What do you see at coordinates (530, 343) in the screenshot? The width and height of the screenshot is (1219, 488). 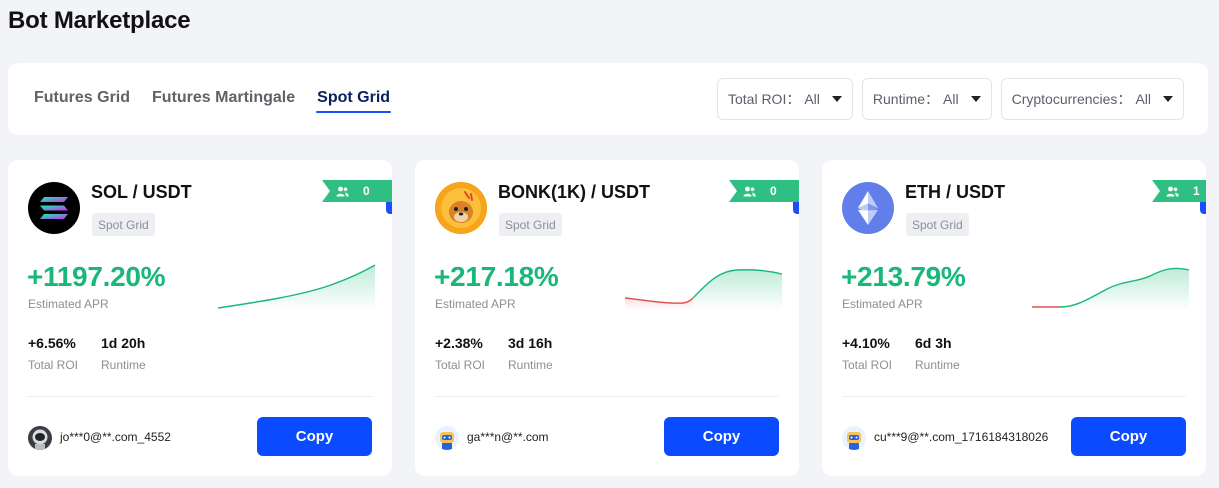 I see `runtime-value: 3d 16h` at bounding box center [530, 343].